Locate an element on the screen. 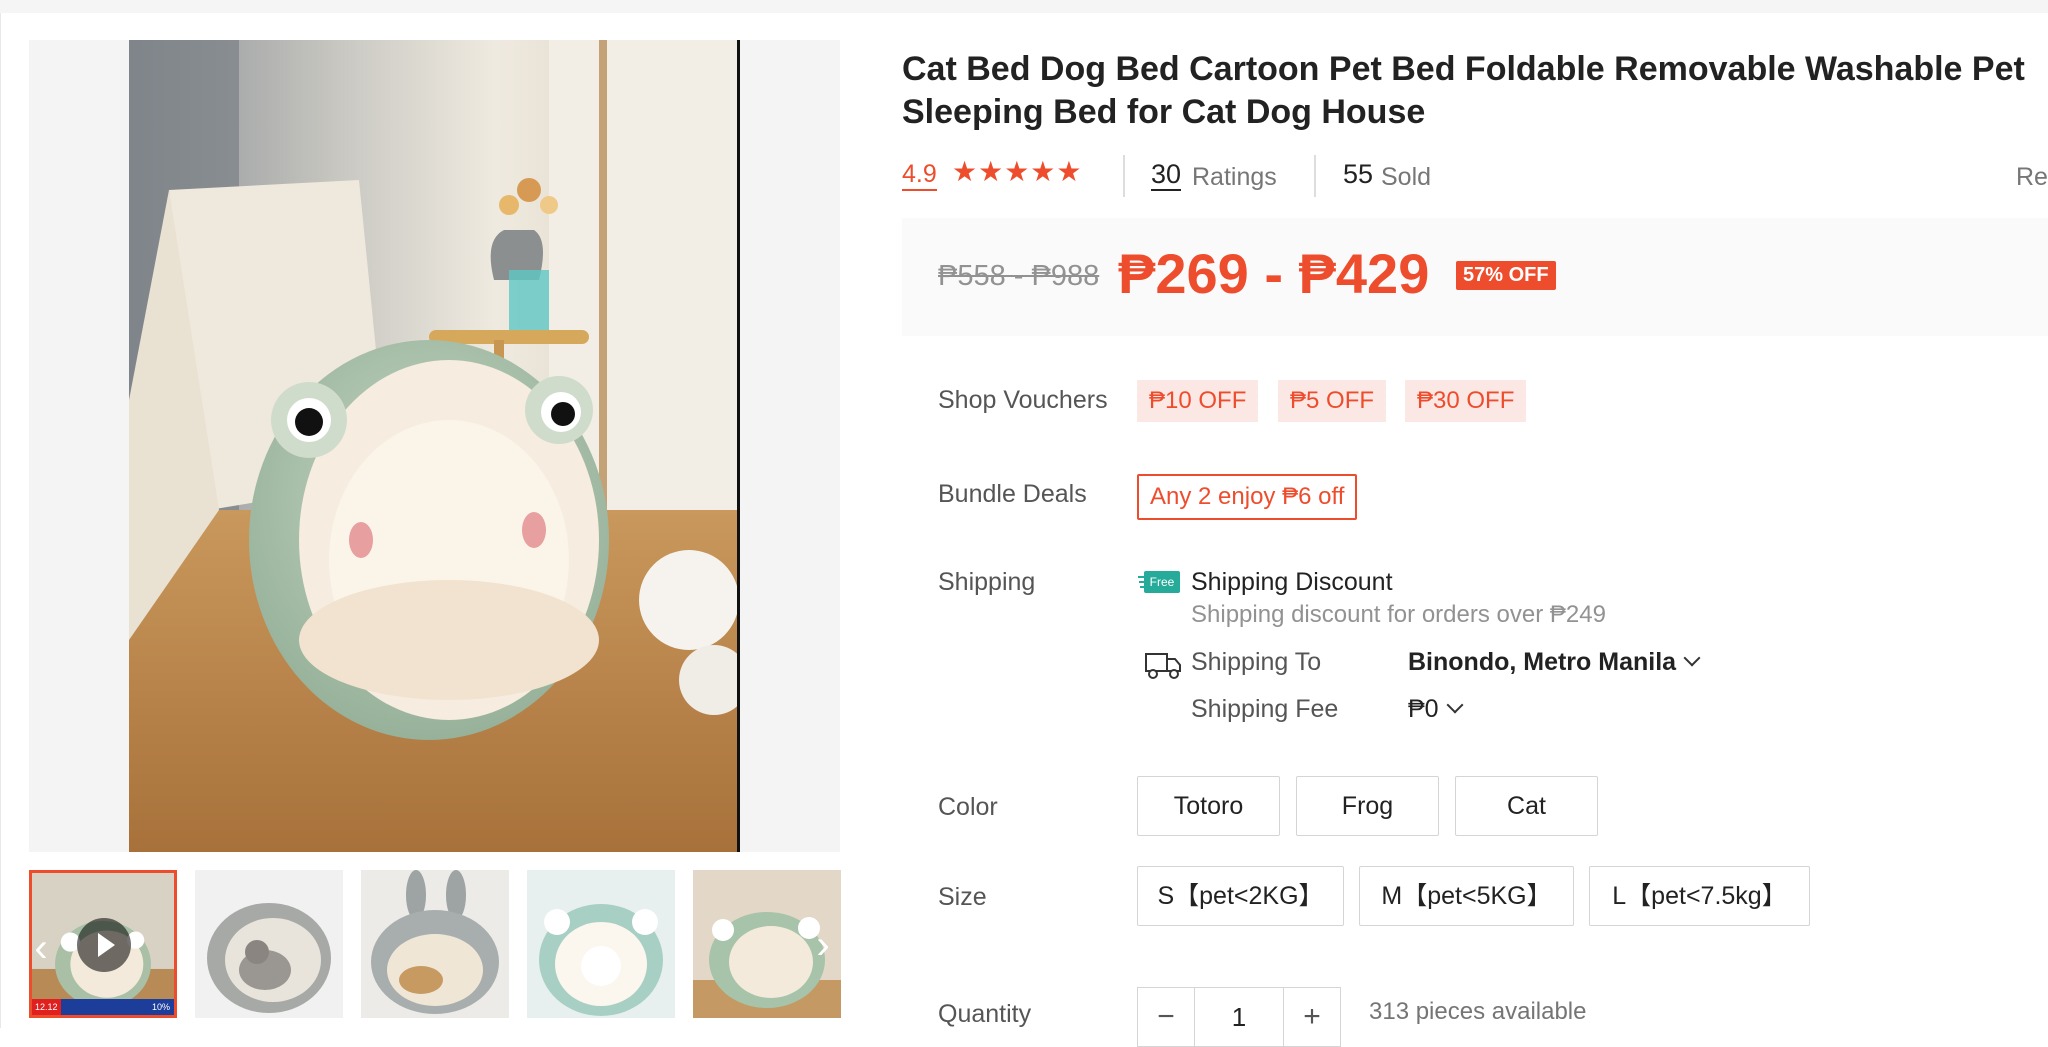 This screenshot has width=2048, height=1047. star-rating-icon: ★★★★★ is located at coordinates (1017, 171).